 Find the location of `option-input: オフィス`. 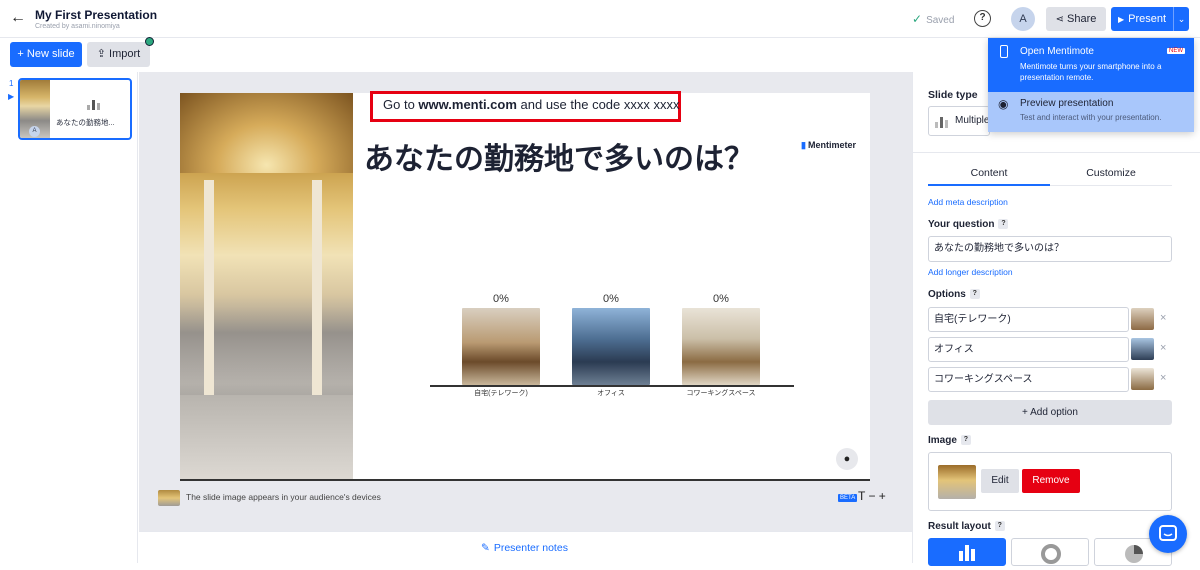

option-input: オフィス is located at coordinates (1028, 349).